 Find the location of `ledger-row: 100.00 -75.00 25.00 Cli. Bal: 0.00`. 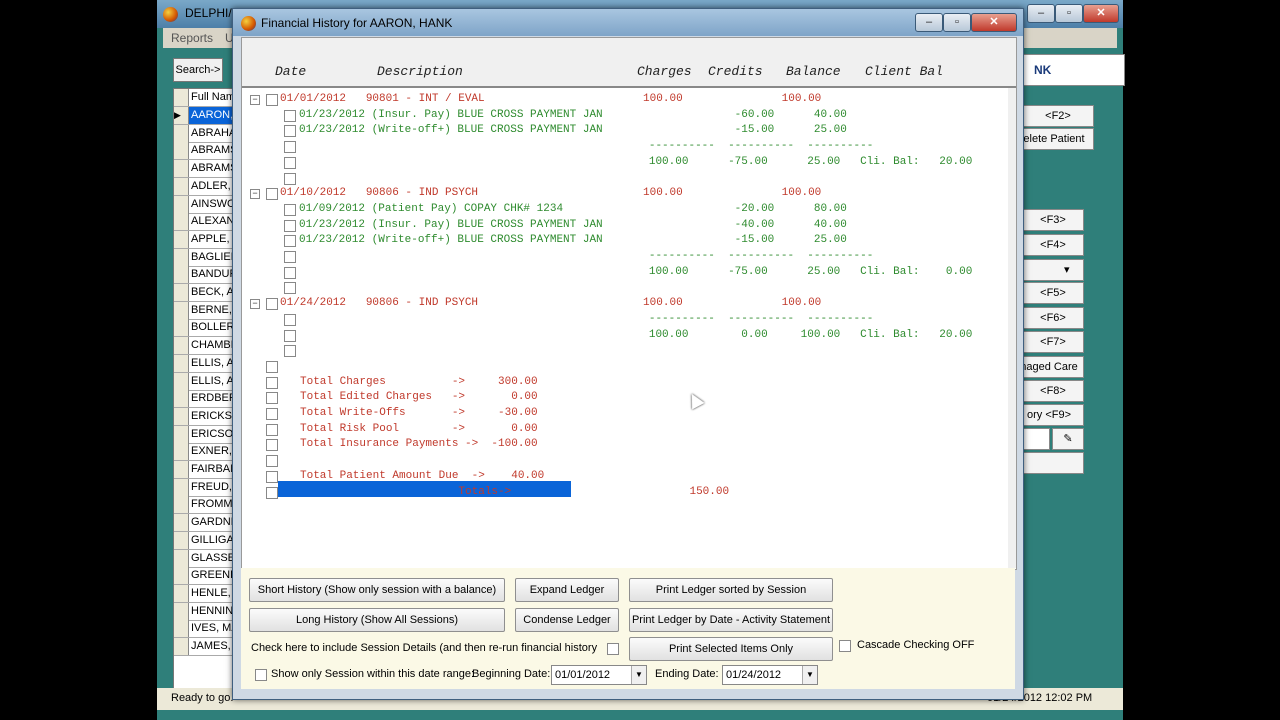

ledger-row: 100.00 -75.00 25.00 Cli. Bal: 0.00 is located at coordinates (635, 273).